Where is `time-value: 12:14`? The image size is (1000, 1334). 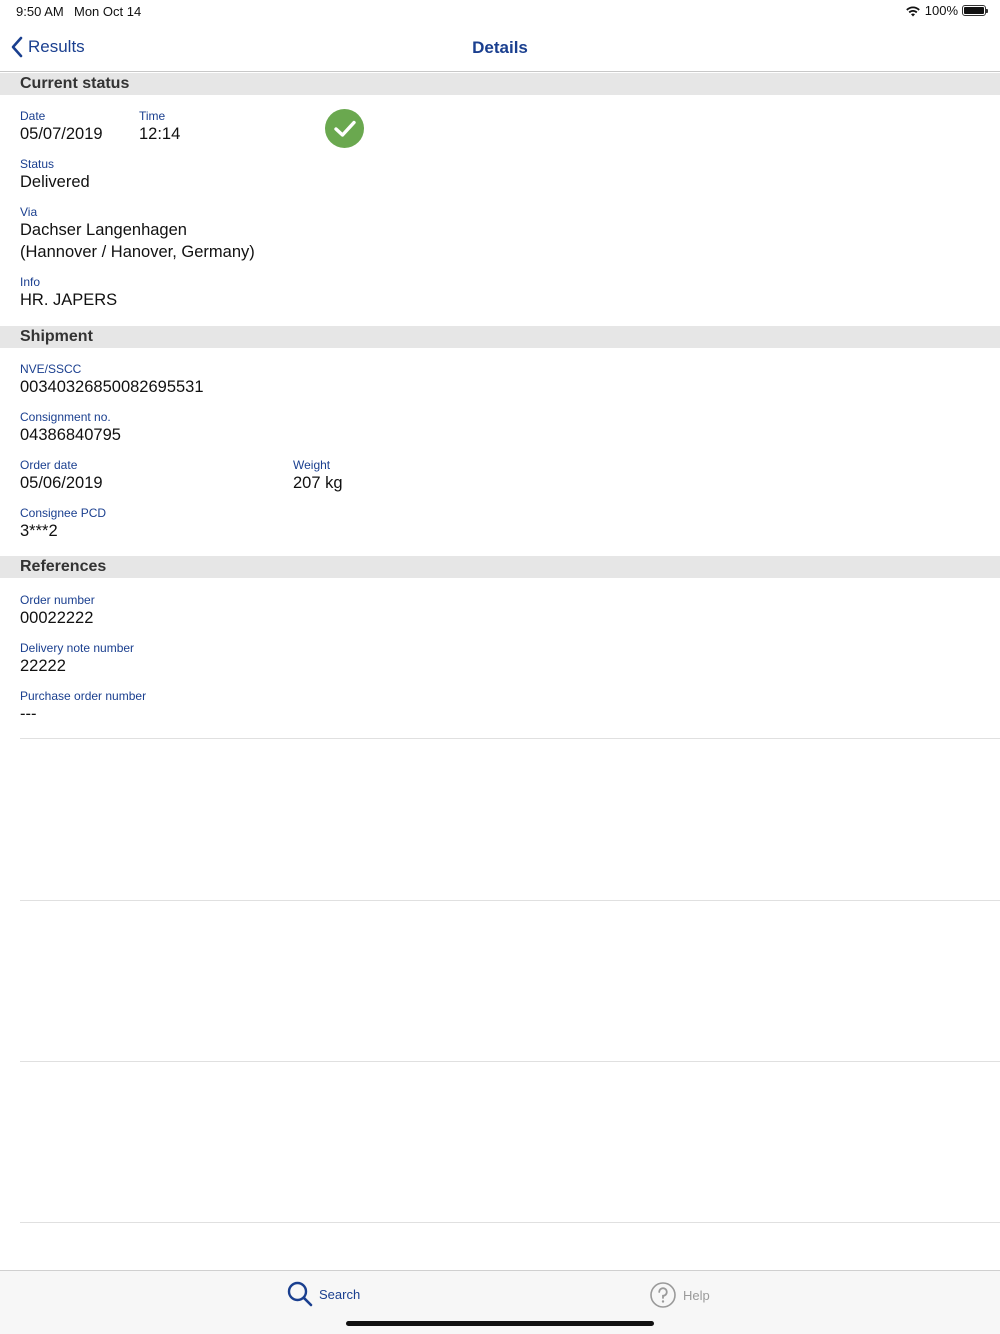
time-value: 12:14 is located at coordinates (160, 134).